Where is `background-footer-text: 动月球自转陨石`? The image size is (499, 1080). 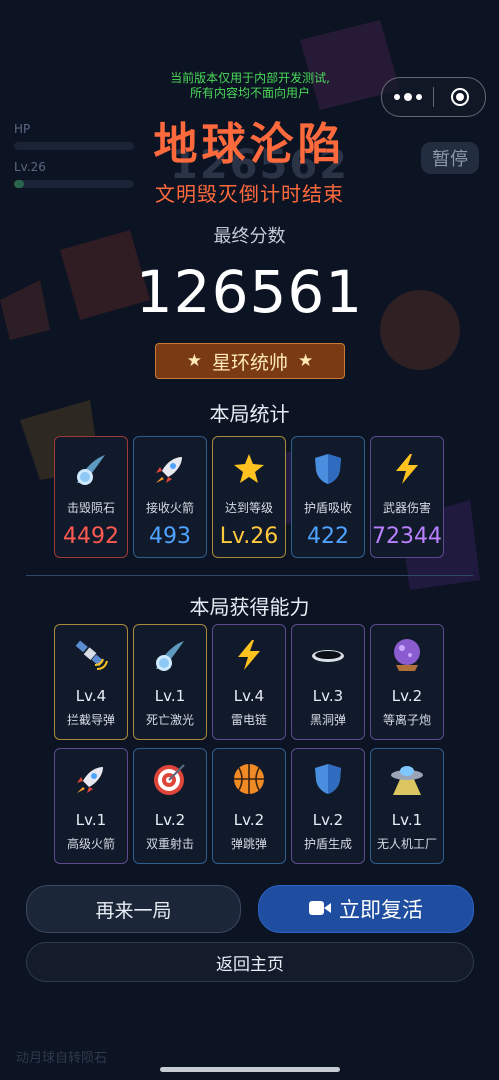
background-footer-text: 动月球自转陨石 is located at coordinates (62, 1058).